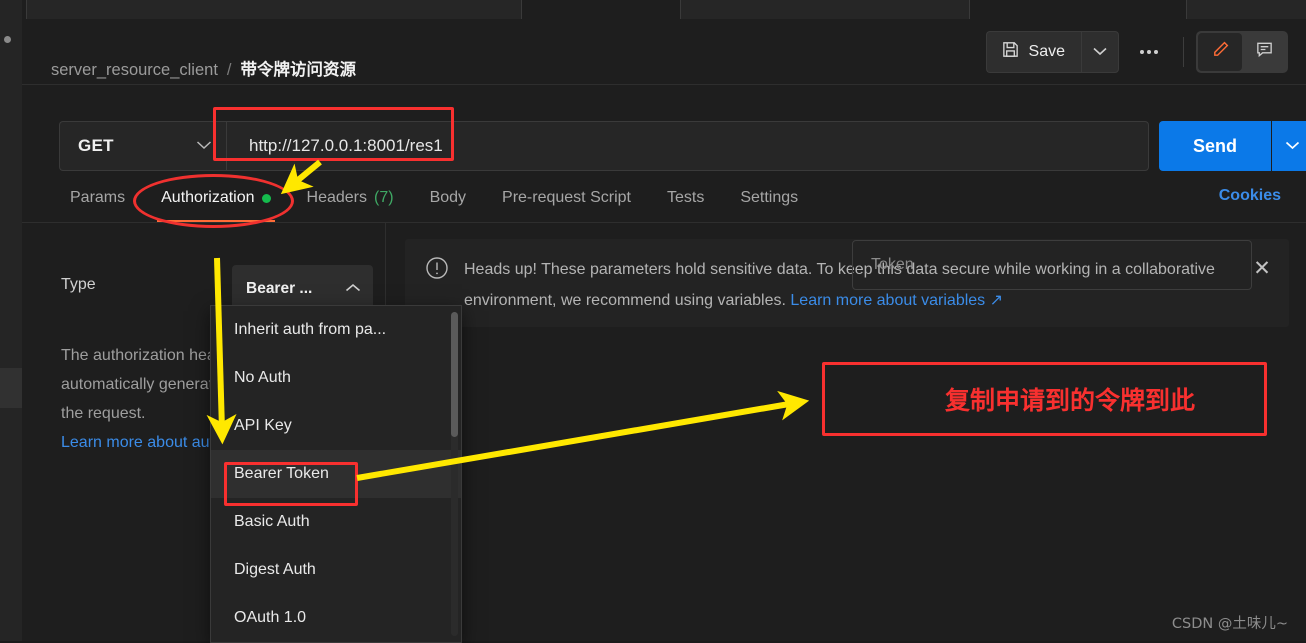 This screenshot has height=643, width=1306. I want to click on tab-label: Headers, so click(336, 197).